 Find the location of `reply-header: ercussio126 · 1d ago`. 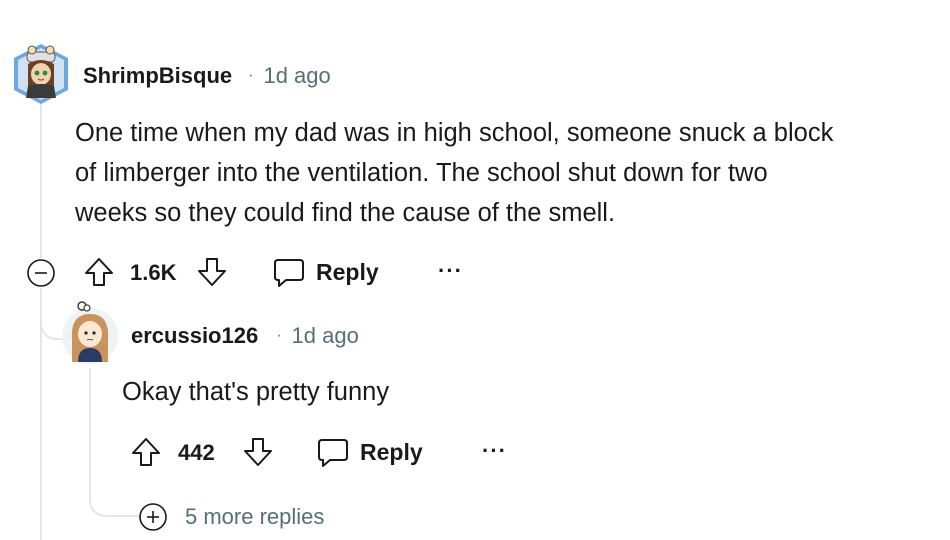

reply-header: ercussio126 · 1d ago is located at coordinates (245, 336).